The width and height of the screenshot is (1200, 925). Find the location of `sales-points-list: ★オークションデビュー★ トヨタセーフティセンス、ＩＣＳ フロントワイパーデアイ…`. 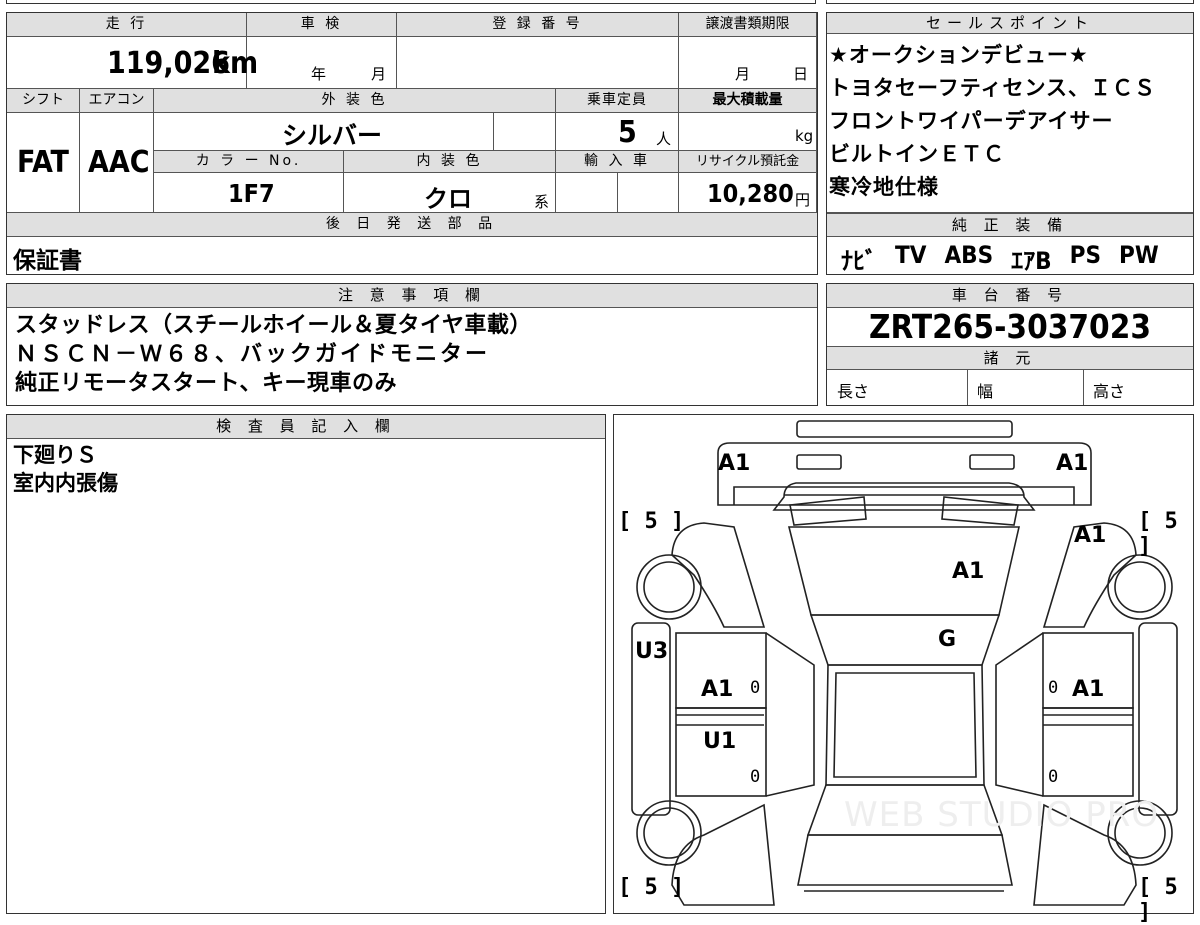

sales-points-list: ★オークションデビュー★ トヨタセーフティセンス、ＩＣＳ フロントワイパーデアイ… is located at coordinates (1010, 121).